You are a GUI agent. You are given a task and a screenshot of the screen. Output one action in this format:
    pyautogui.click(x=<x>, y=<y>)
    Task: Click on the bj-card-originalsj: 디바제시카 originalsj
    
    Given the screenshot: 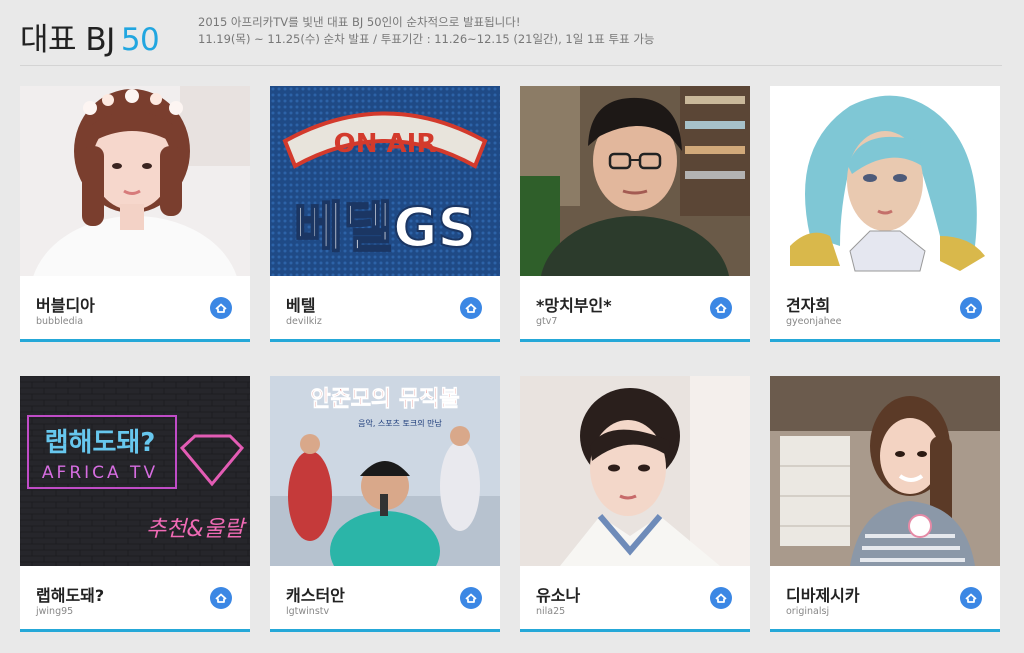 What is the action you would take?
    pyautogui.click(x=885, y=504)
    